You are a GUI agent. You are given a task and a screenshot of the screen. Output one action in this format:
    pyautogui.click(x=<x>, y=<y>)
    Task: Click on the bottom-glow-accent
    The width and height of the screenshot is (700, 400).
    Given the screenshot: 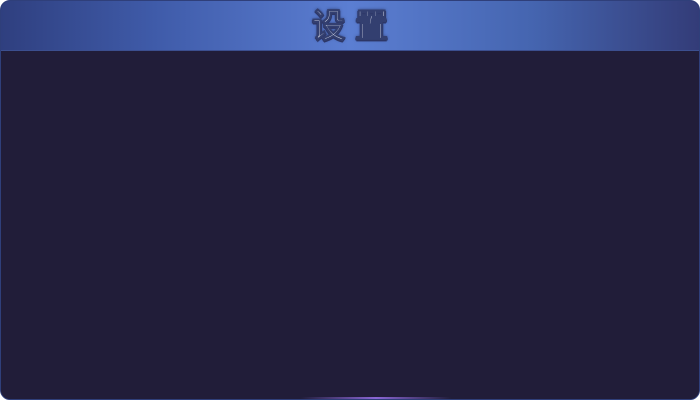 What is the action you would take?
    pyautogui.click(x=376, y=398)
    